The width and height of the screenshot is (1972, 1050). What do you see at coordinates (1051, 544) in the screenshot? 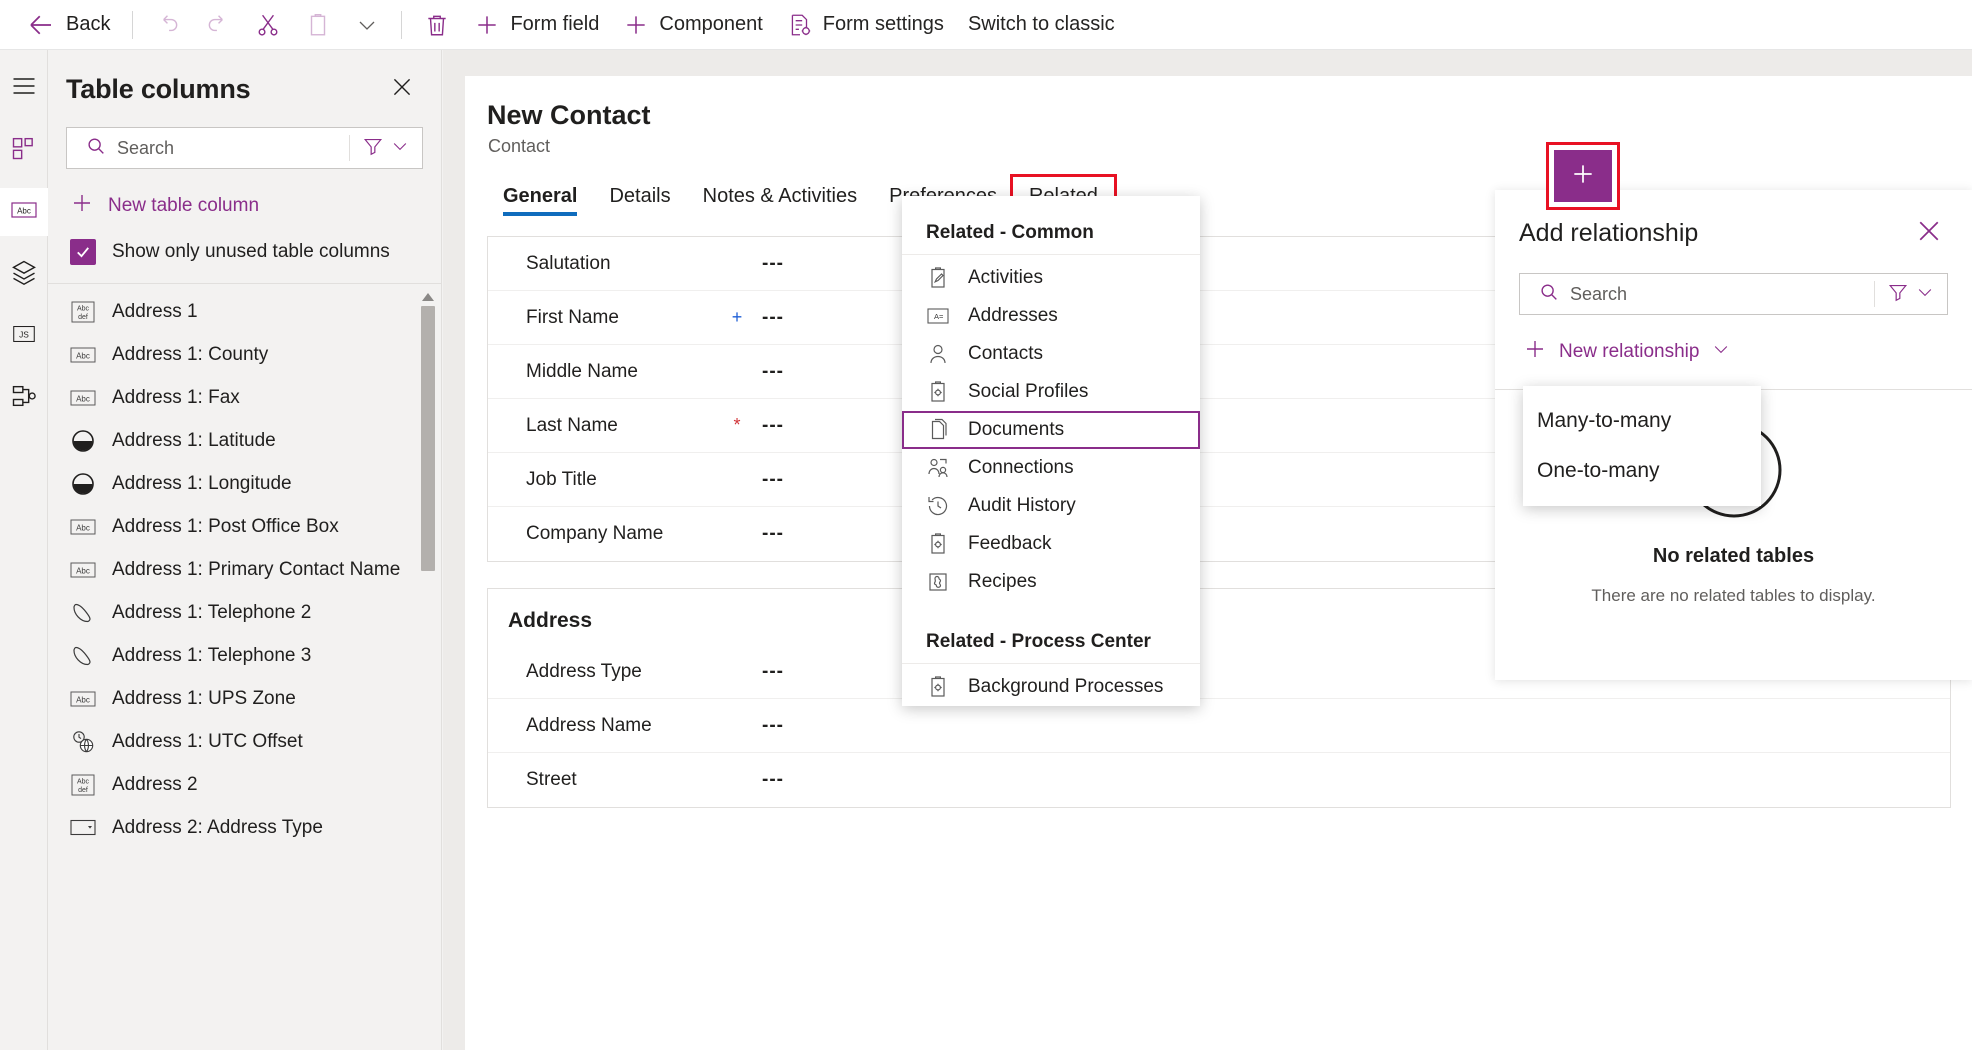
I see `related-menu-item-feedback: Feedback` at bounding box center [1051, 544].